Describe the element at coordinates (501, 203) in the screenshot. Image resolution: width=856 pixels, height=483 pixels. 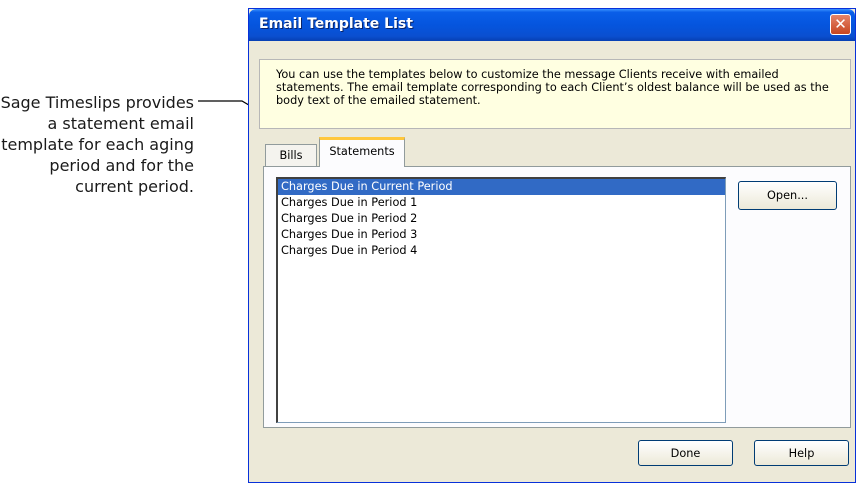
I see `list-item: Charges Due in Period 1` at that location.